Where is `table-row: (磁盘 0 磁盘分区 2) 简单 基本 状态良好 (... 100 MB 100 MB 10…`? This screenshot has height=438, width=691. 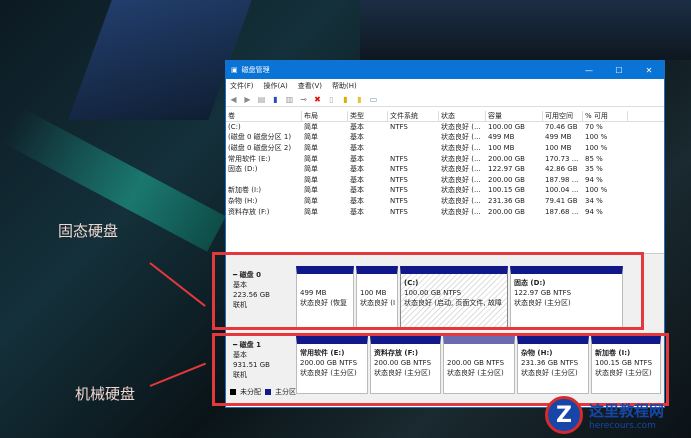
table-row: (磁盘 0 磁盘分区 2) 简单 基本 状态良好 (... 100 MB 100 MB 10… is located at coordinates (445, 148).